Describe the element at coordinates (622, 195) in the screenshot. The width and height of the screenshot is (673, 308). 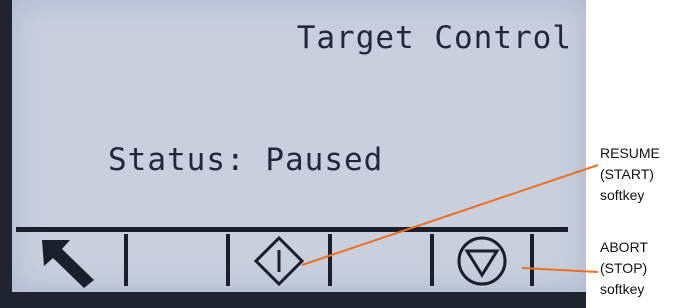
I see `resume-callout-line3: softkey` at that location.